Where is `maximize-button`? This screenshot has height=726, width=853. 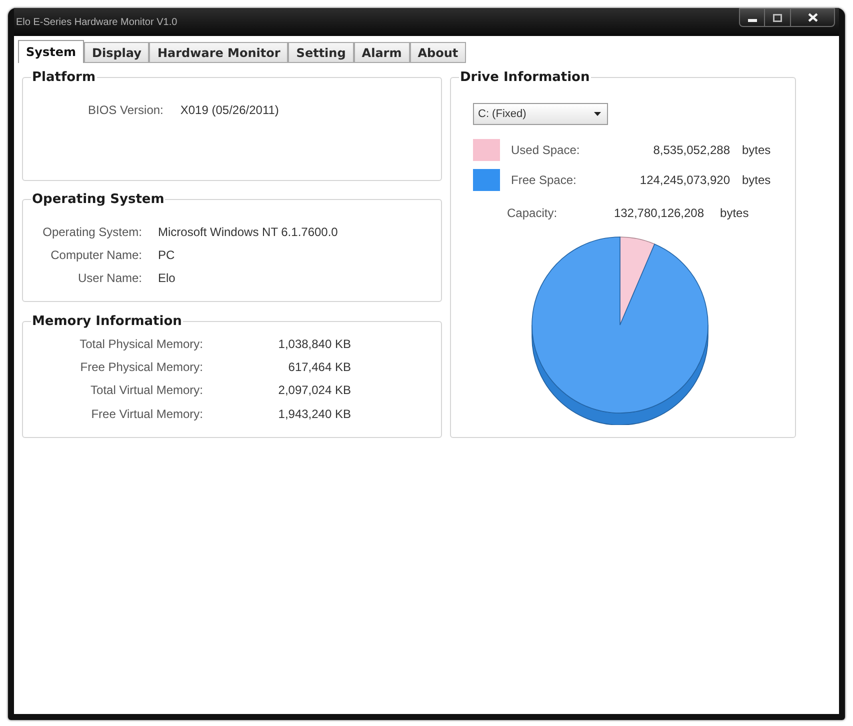
maximize-button is located at coordinates (777, 17).